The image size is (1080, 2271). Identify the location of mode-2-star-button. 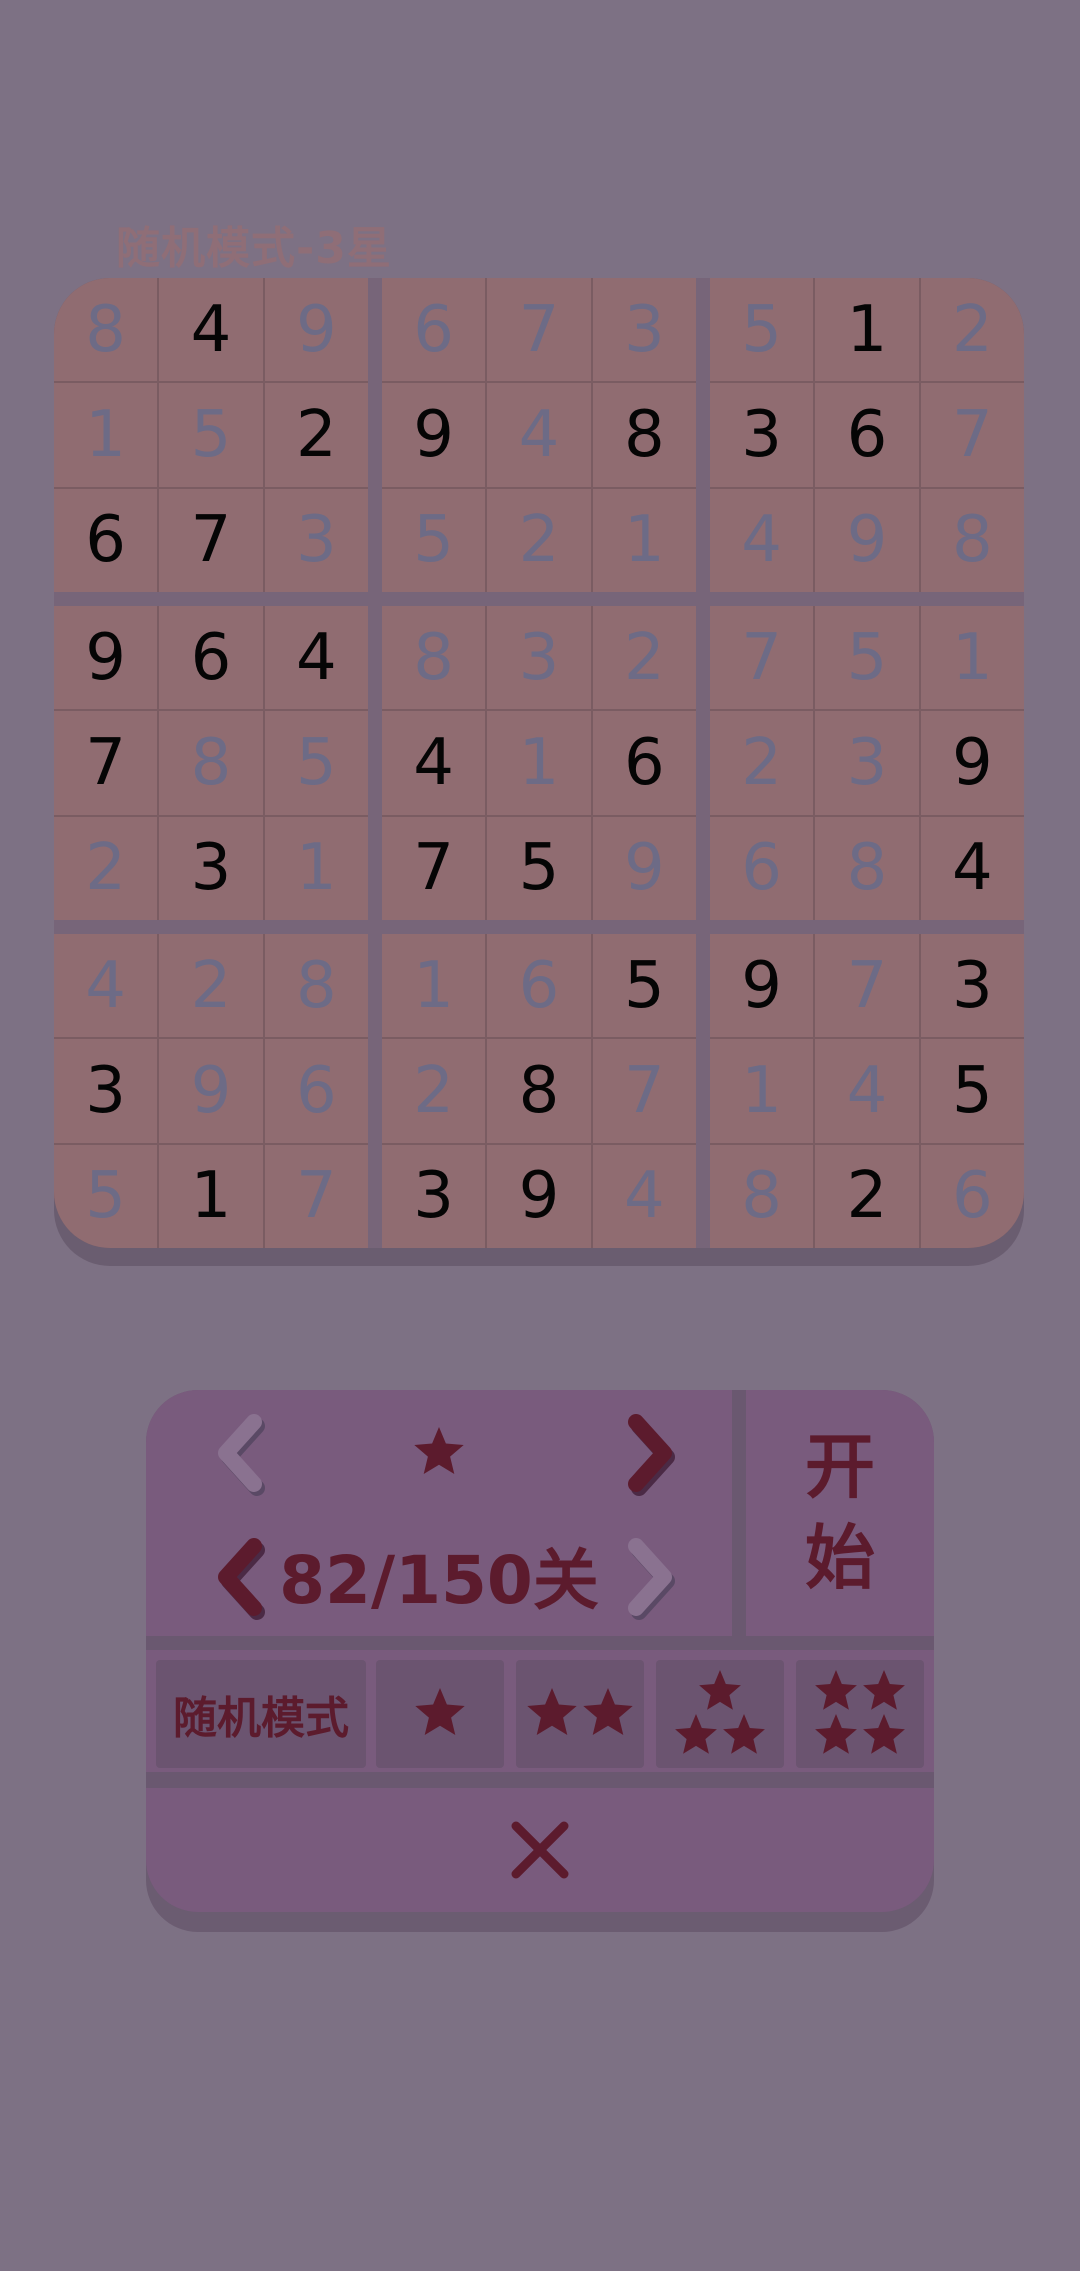
(580, 1714).